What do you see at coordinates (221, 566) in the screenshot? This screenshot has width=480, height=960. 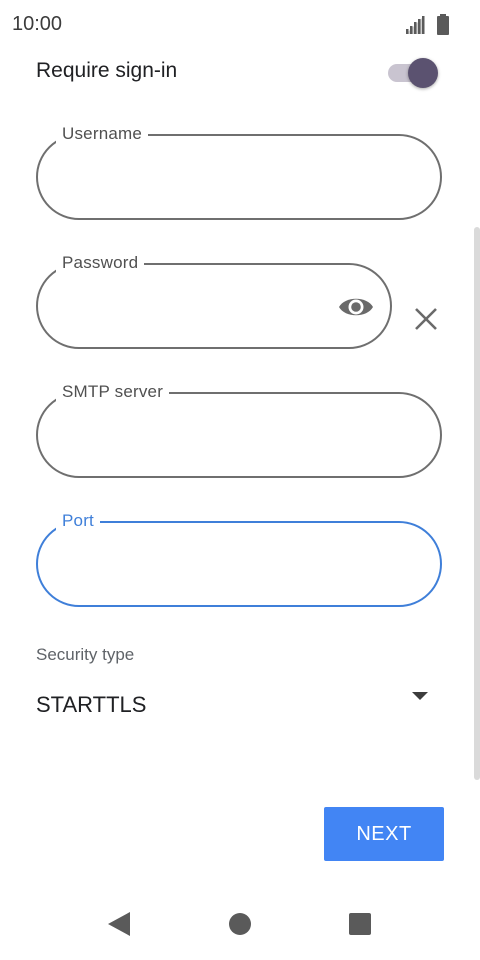 I see `port-input` at bounding box center [221, 566].